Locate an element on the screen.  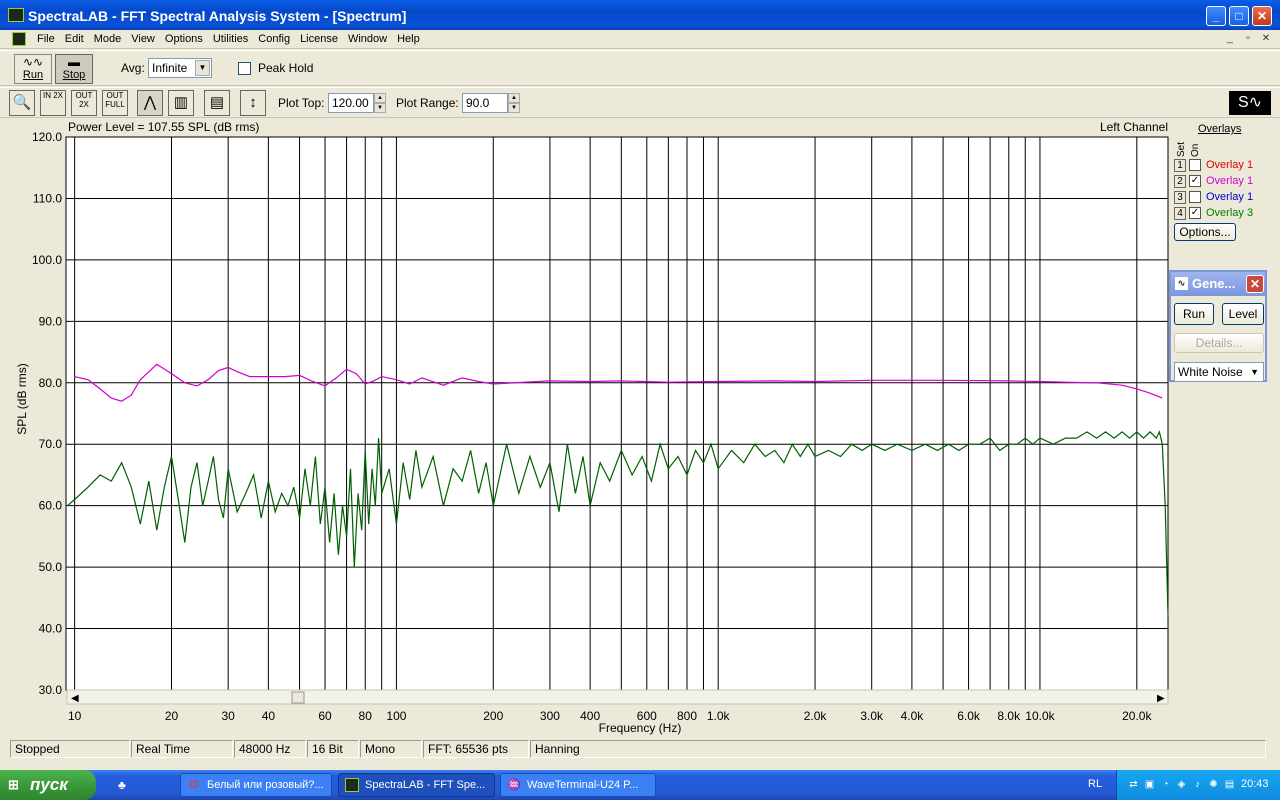
windows-logo-icon: ⊞ is located at coordinates (13, 784).